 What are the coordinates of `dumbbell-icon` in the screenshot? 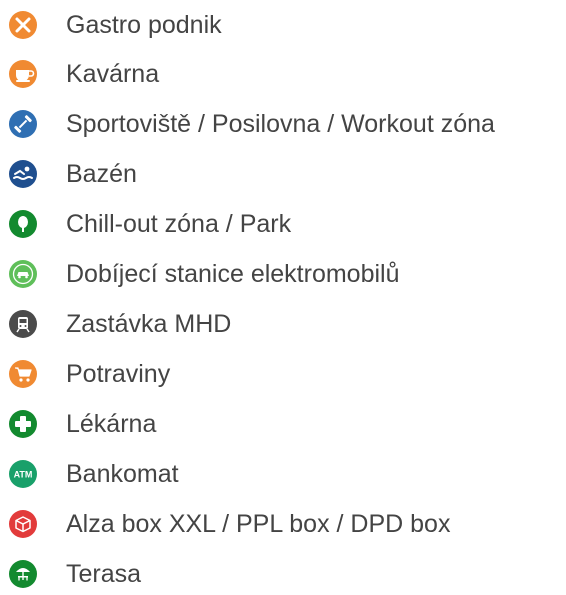 It's located at (23, 124).